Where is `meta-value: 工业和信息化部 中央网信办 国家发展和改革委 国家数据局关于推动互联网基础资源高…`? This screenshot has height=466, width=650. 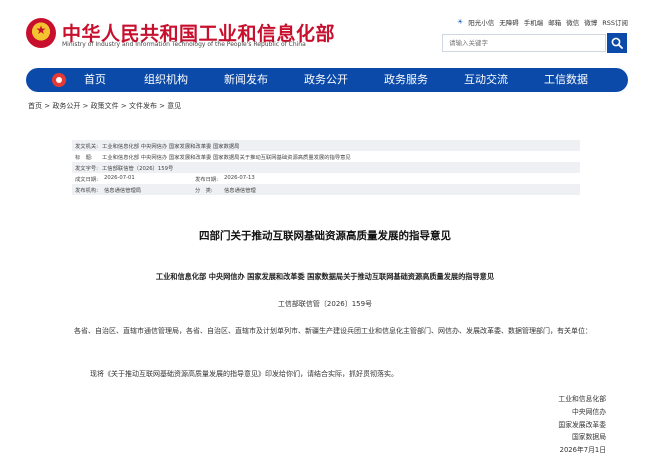
meta-value: 工业和信息化部 中央网信办 国家发展和改革委 国家数据局关于推动互联网基础资源高… is located at coordinates (226, 157).